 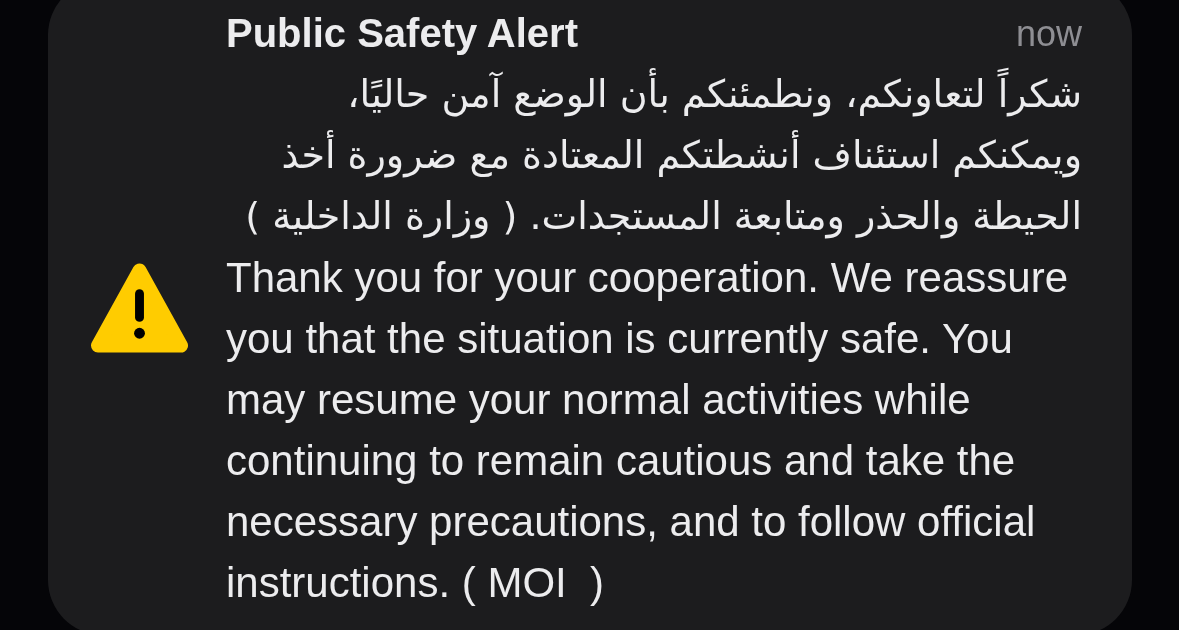 What do you see at coordinates (139, 307) in the screenshot?
I see `warning-icon` at bounding box center [139, 307].